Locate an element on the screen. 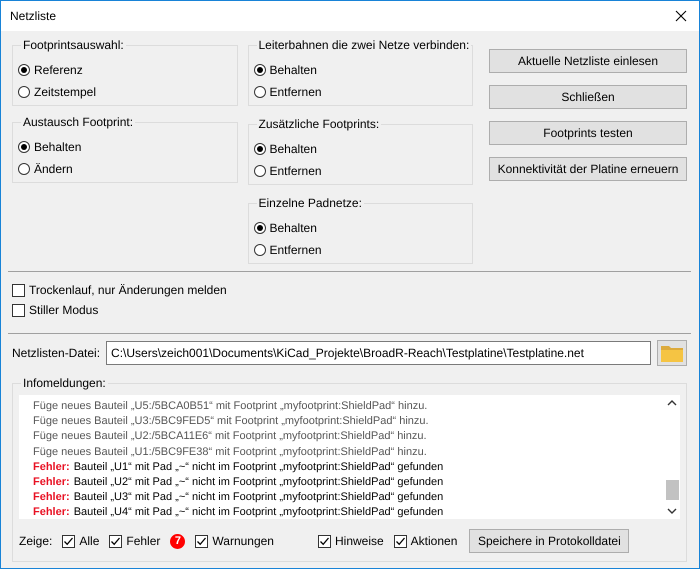 This screenshot has width=700, height=569. action-button: Konnektivität der Platine erneuern is located at coordinates (588, 169).